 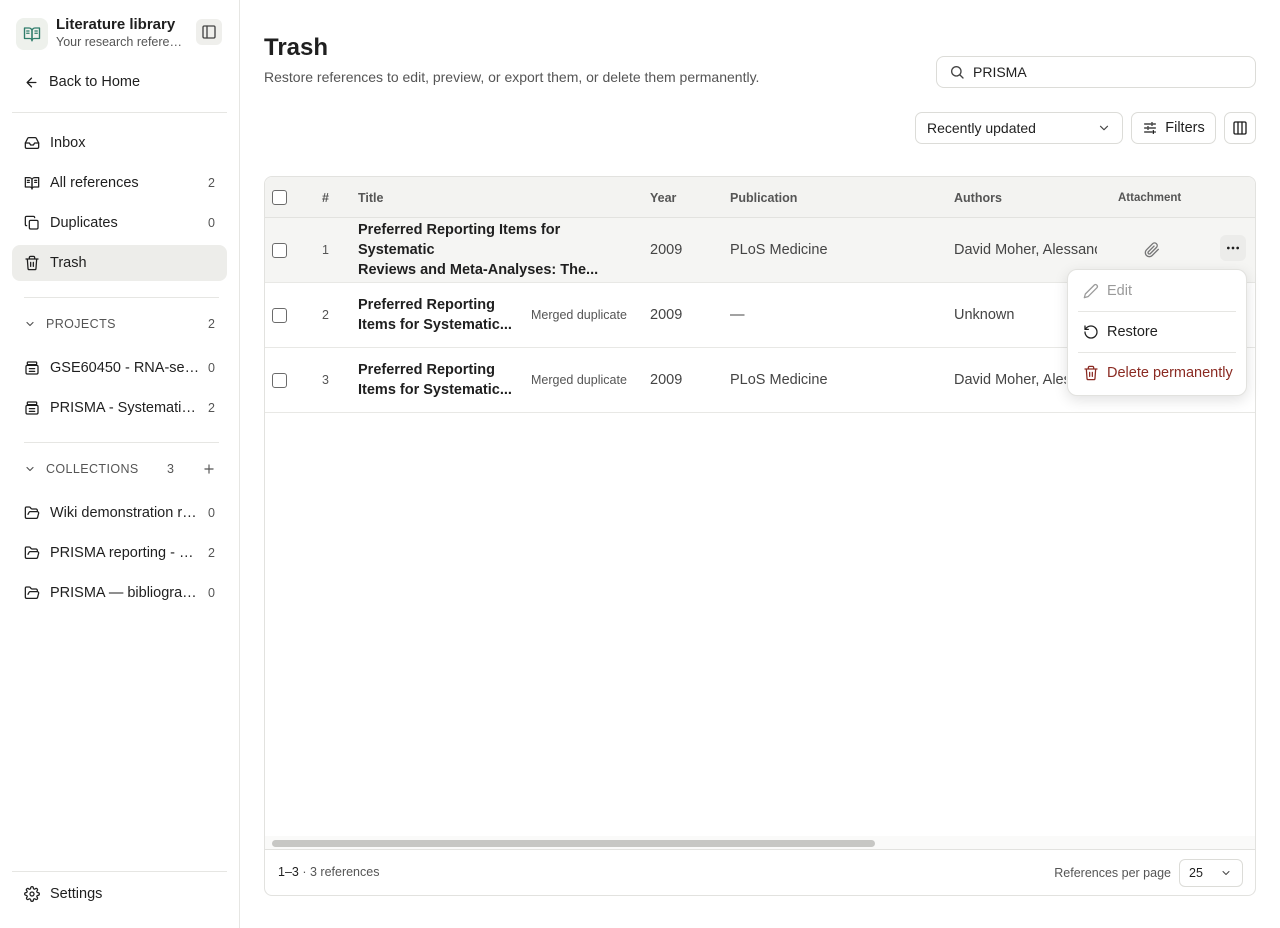 What do you see at coordinates (978, 197) in the screenshot?
I see `column-header-authors: Authors` at bounding box center [978, 197].